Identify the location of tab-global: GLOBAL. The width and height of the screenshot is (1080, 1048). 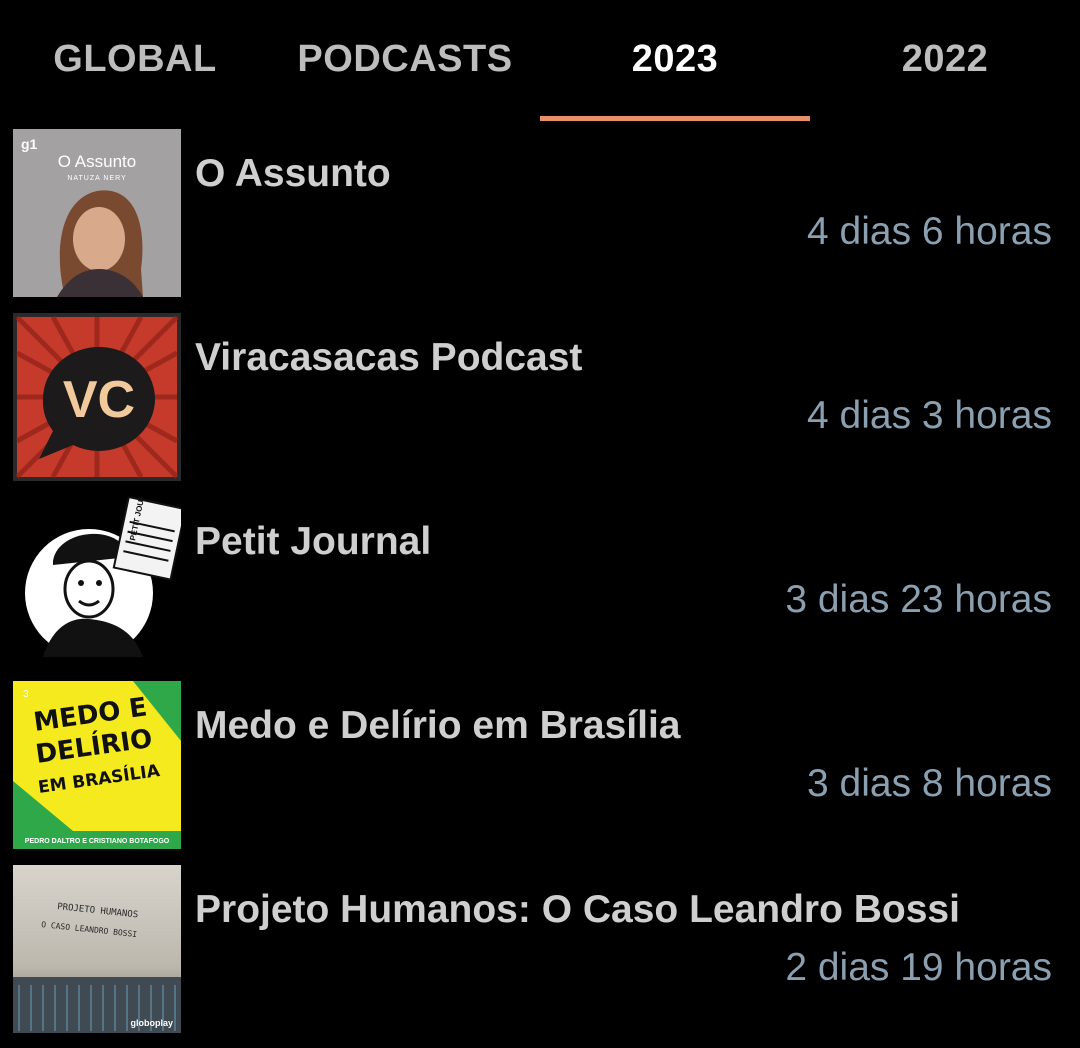
(135, 61).